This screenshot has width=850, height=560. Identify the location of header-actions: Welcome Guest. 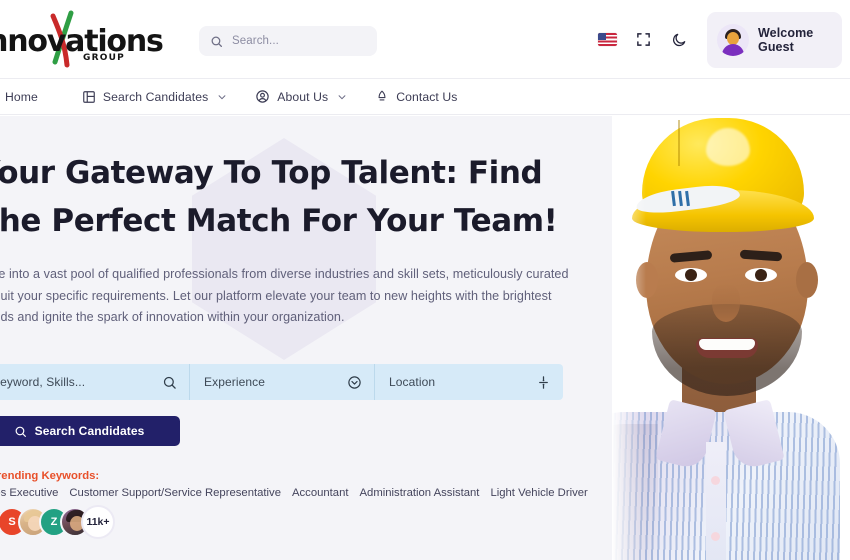
(719, 39).